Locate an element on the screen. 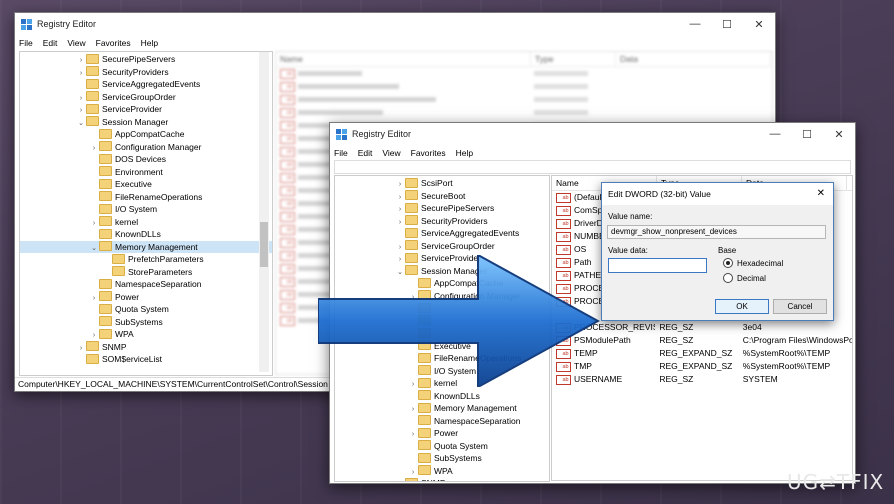 The image size is (894, 504). cancel-button: Cancel is located at coordinates (800, 306).